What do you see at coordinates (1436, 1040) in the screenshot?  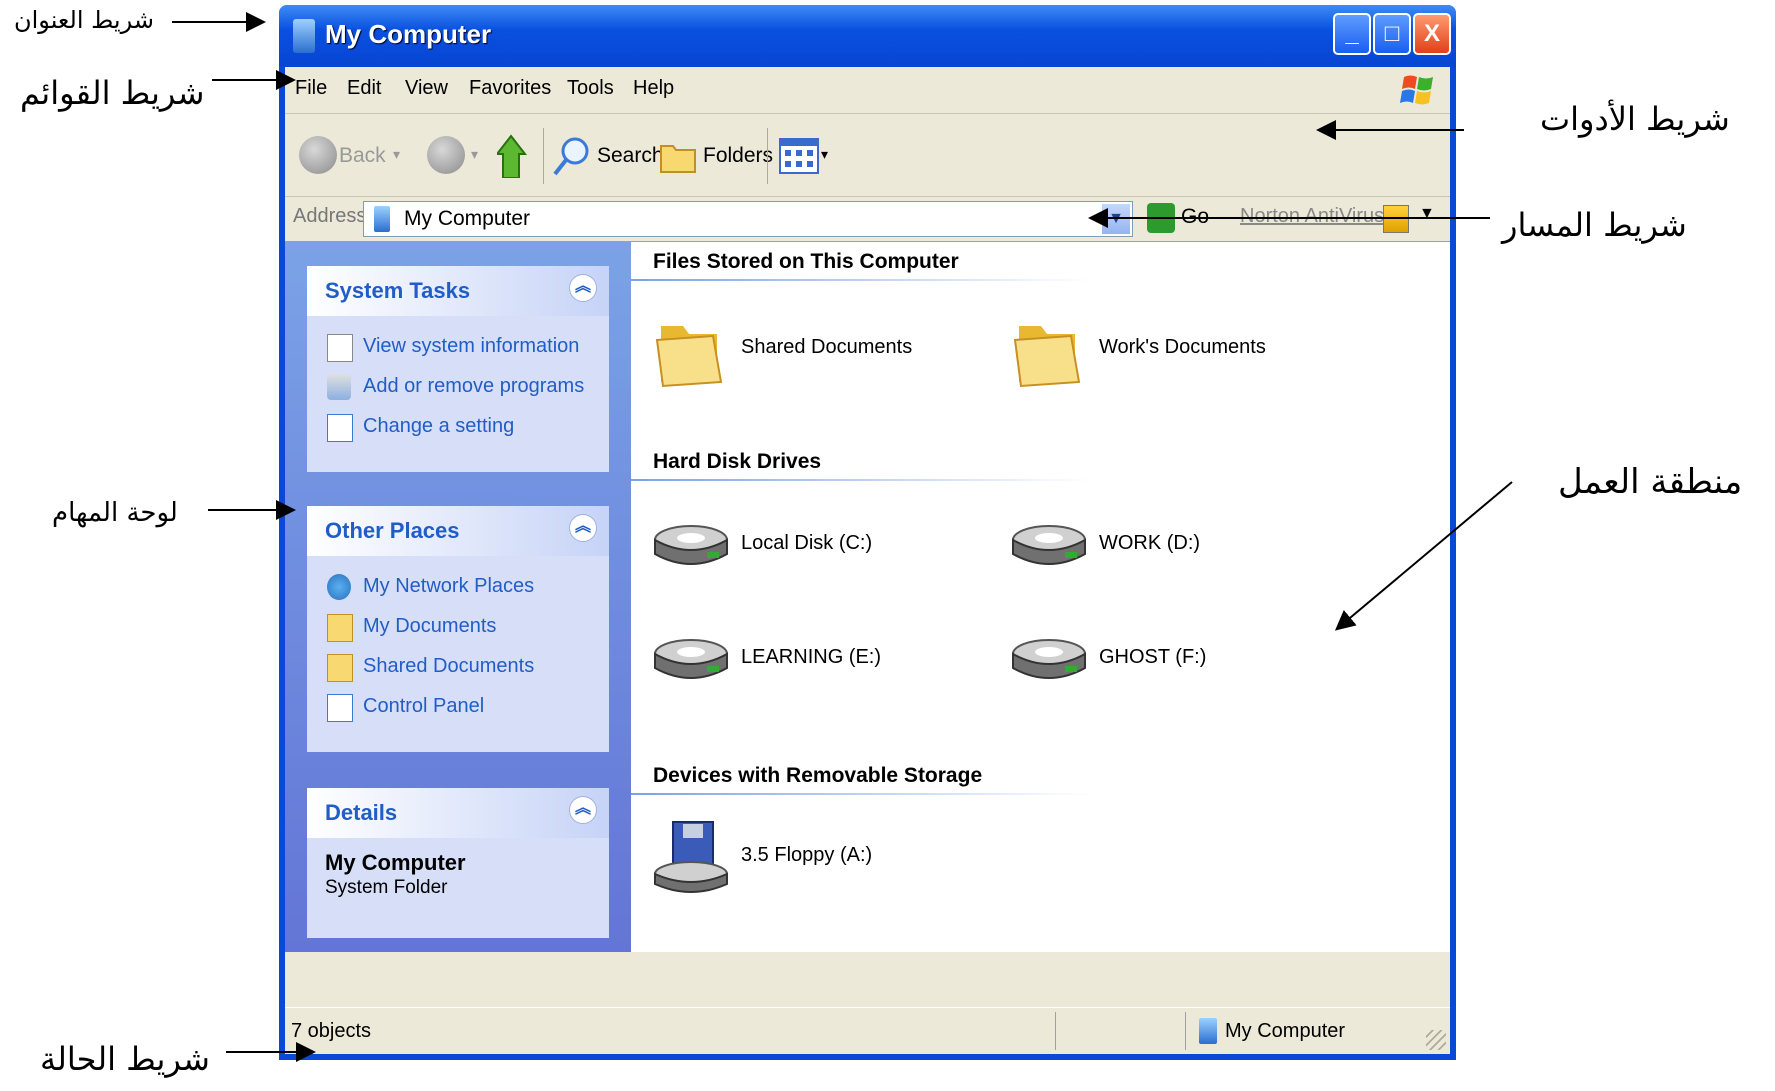 I see `resize-grip-icon` at bounding box center [1436, 1040].